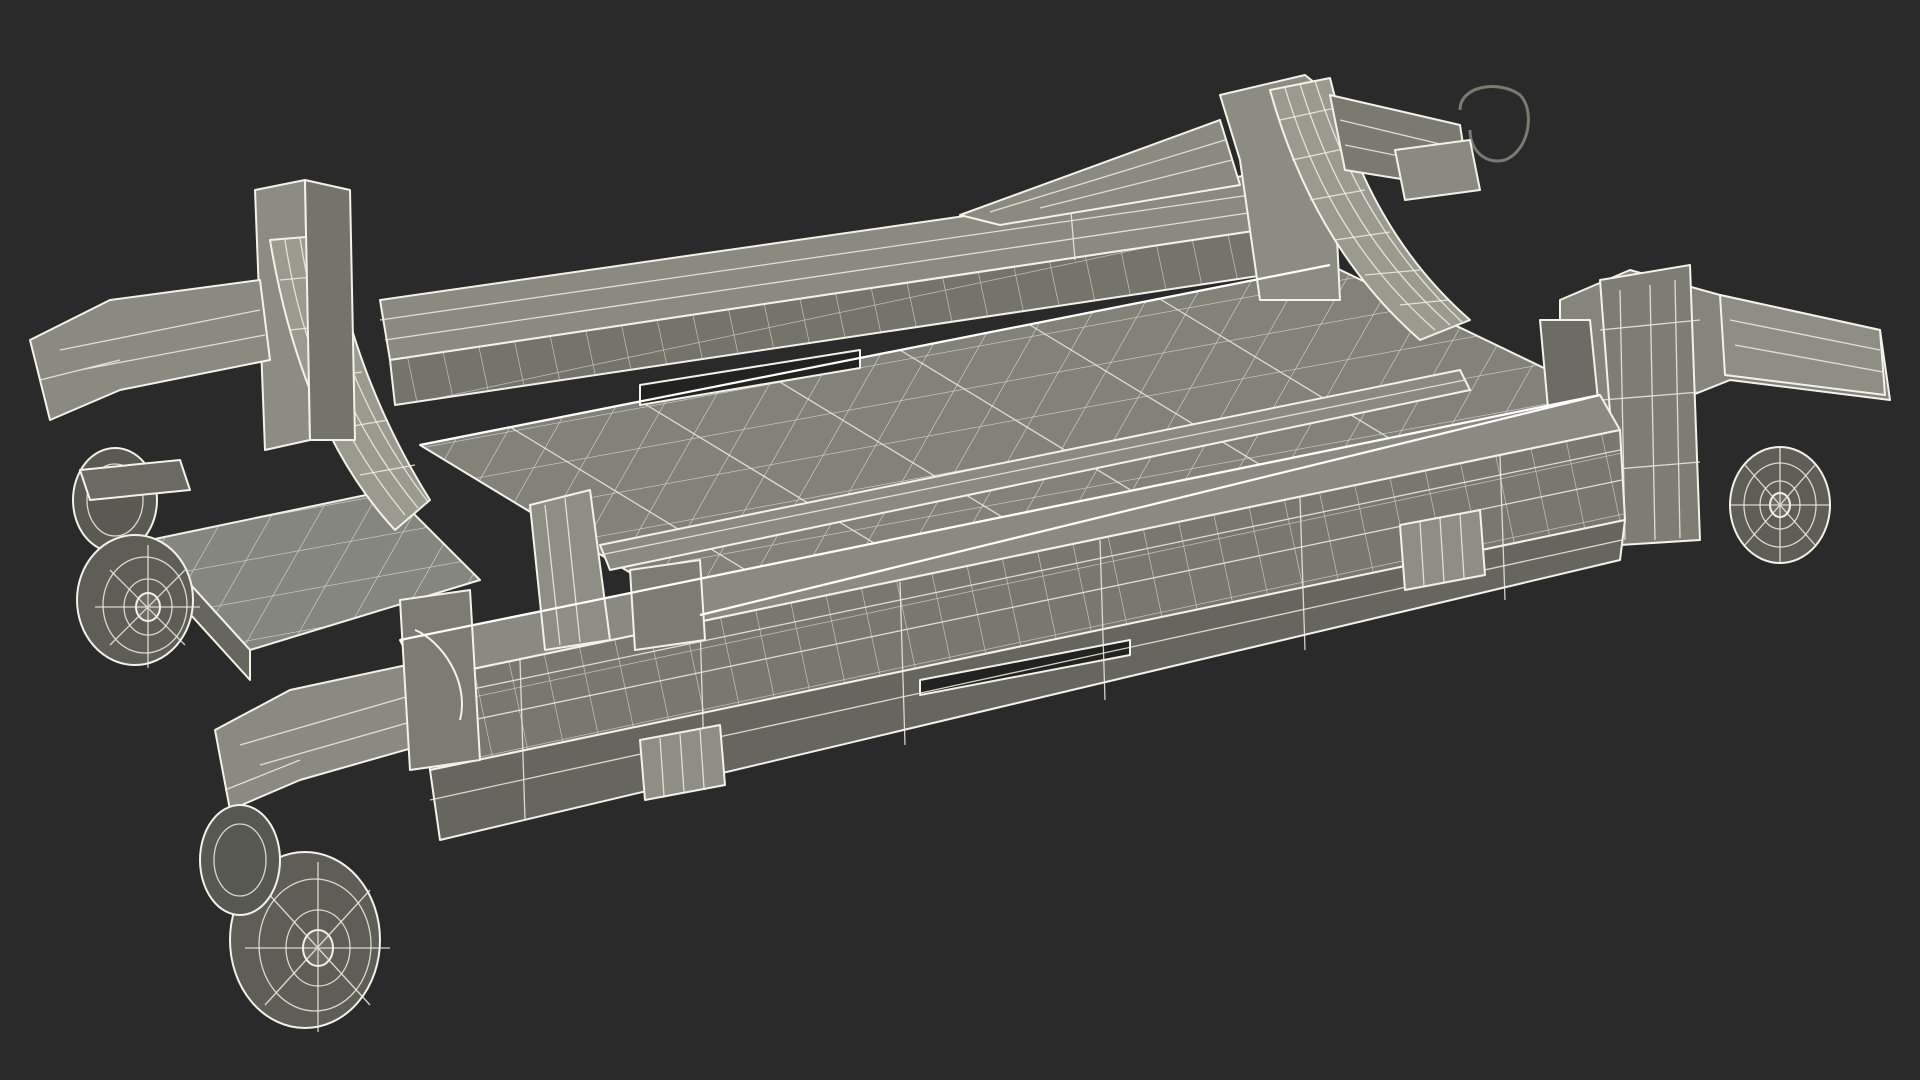 The width and height of the screenshot is (1920, 1080). What do you see at coordinates (150, 390) in the screenshot?
I see `front-left-arm` at bounding box center [150, 390].